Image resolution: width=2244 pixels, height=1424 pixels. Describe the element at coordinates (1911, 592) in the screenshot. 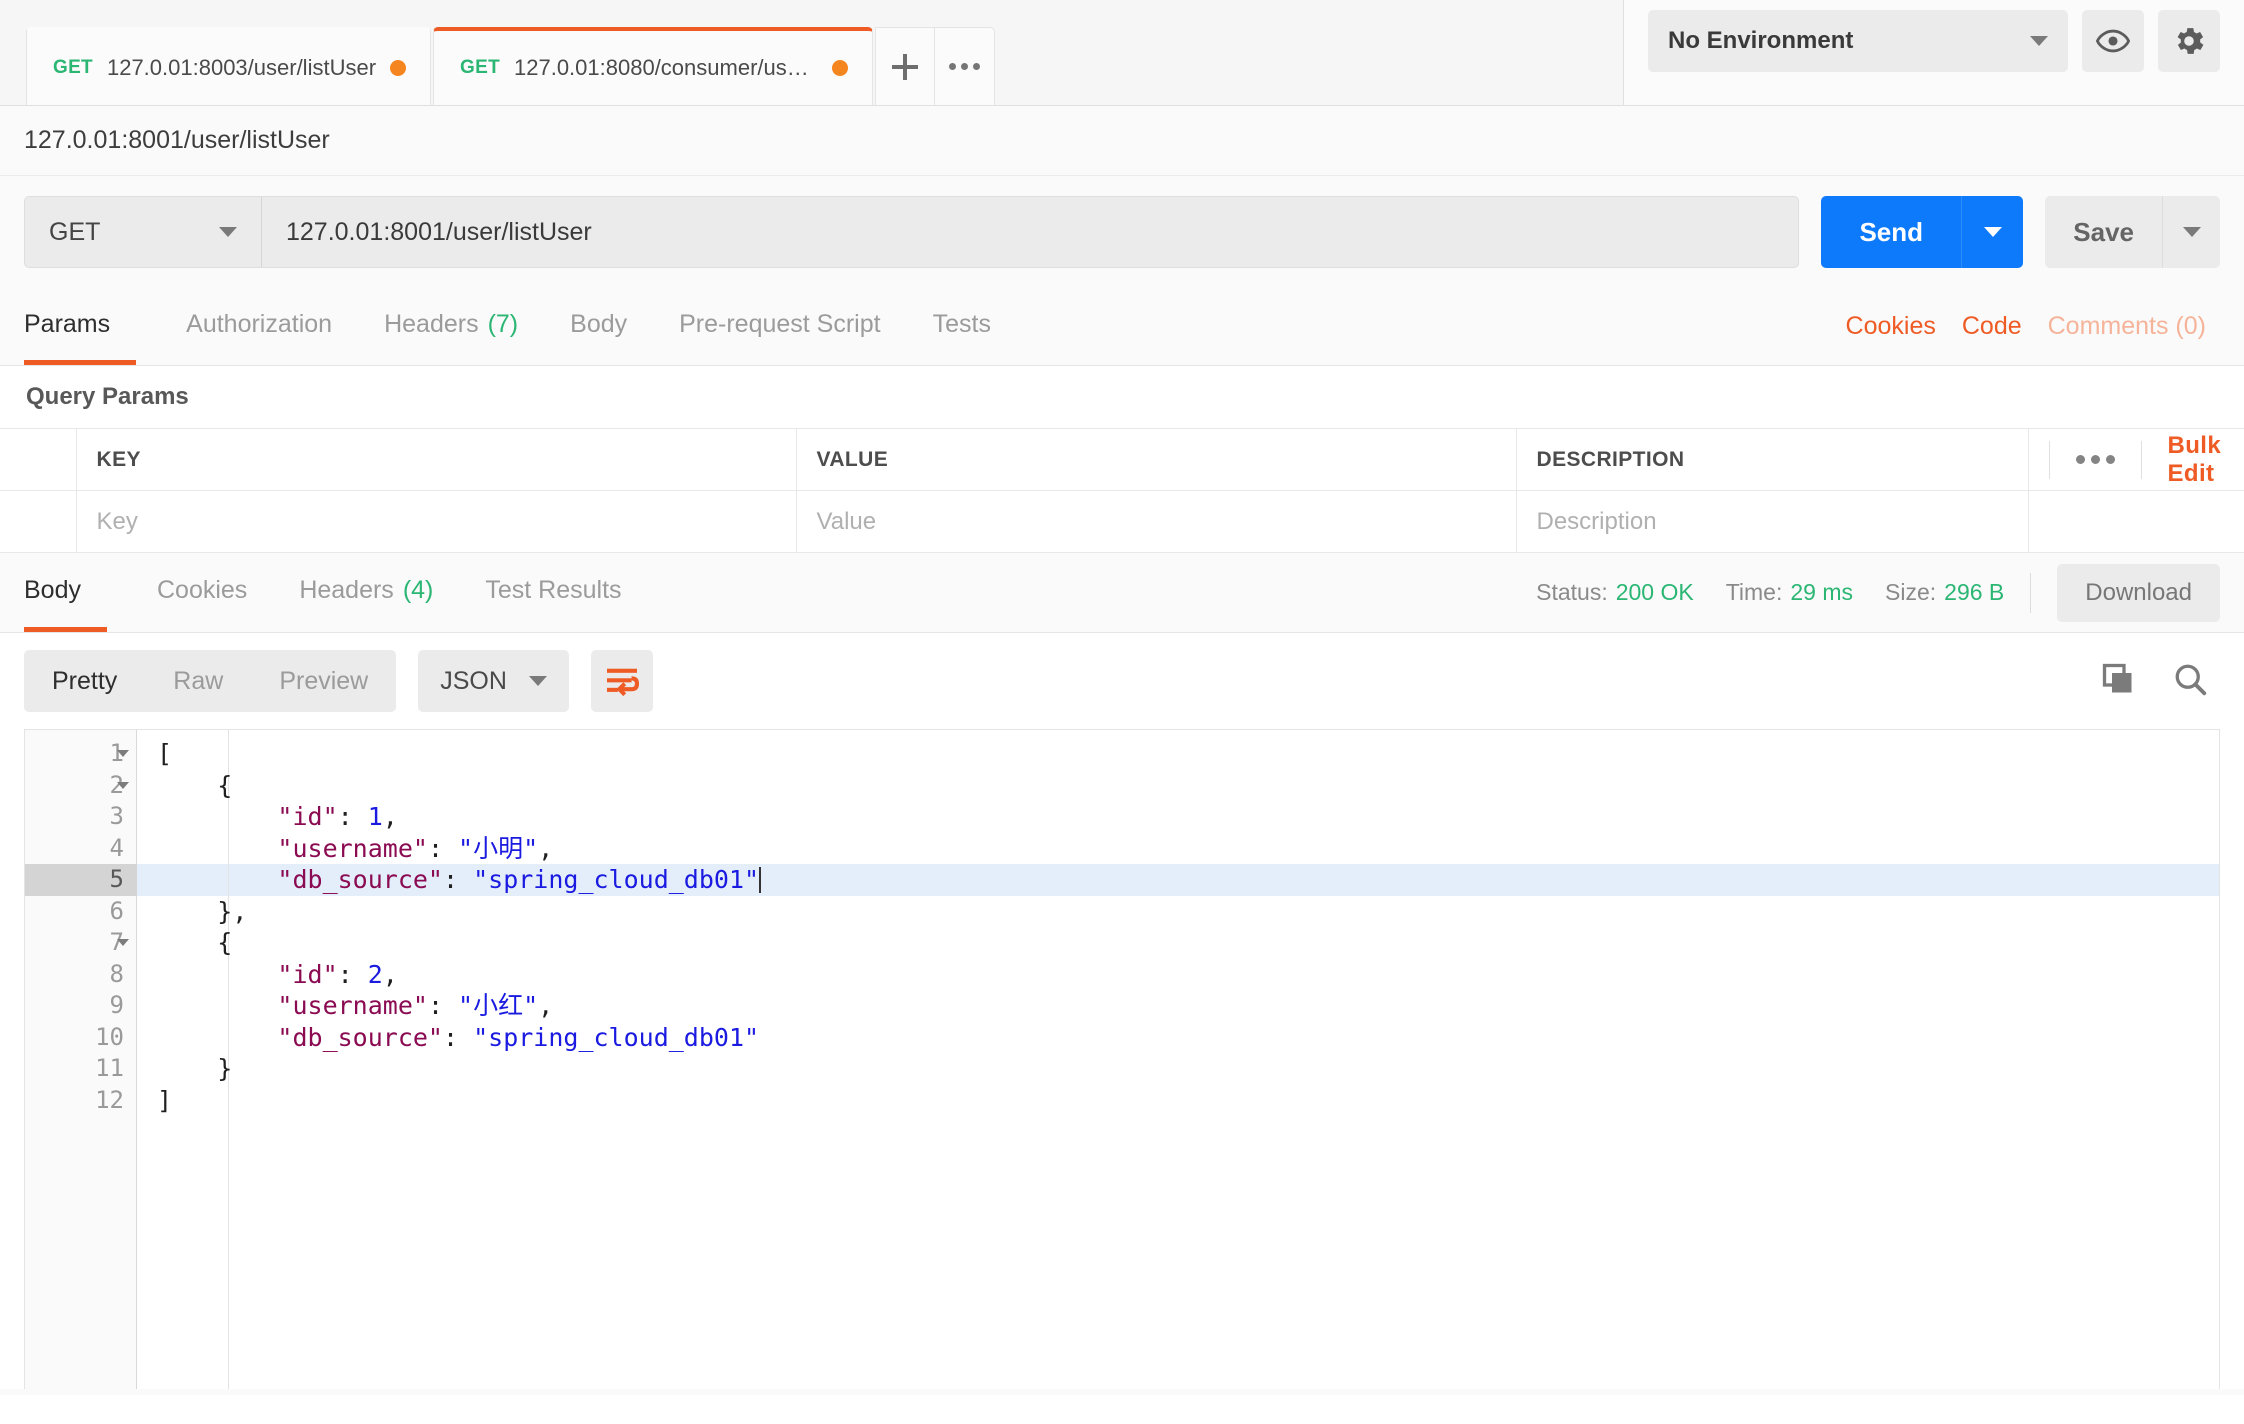

I see `size-label: Size:` at that location.